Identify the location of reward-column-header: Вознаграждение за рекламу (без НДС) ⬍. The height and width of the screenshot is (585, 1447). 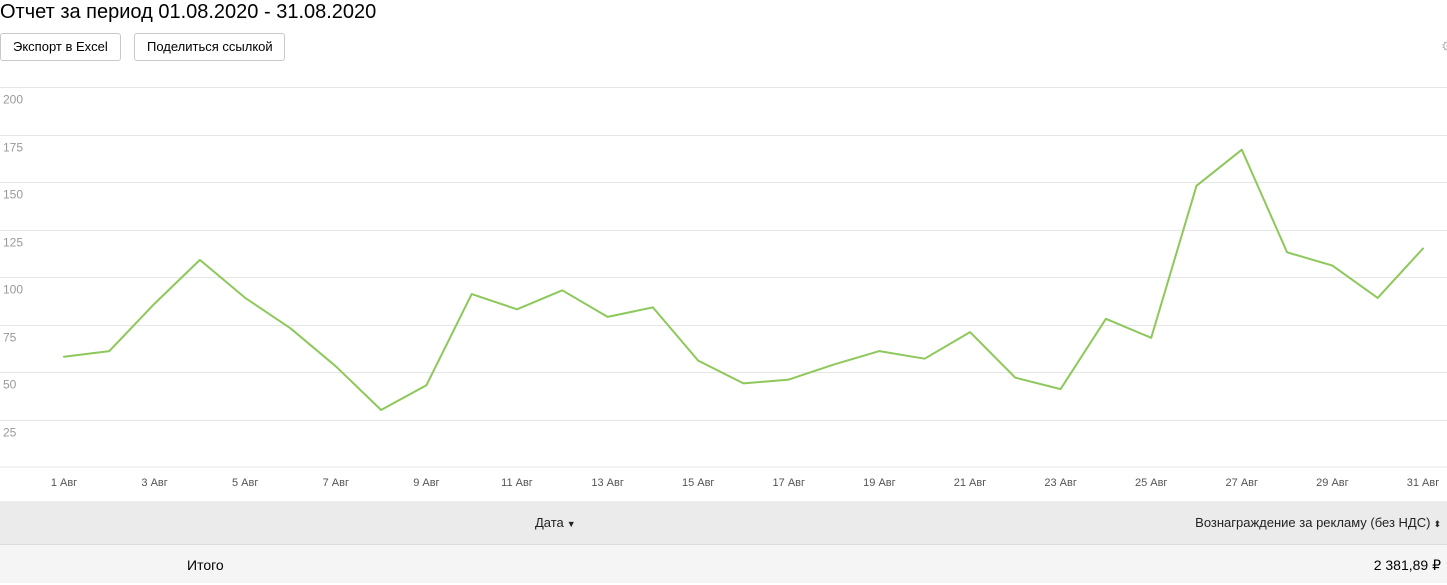
(1318, 523).